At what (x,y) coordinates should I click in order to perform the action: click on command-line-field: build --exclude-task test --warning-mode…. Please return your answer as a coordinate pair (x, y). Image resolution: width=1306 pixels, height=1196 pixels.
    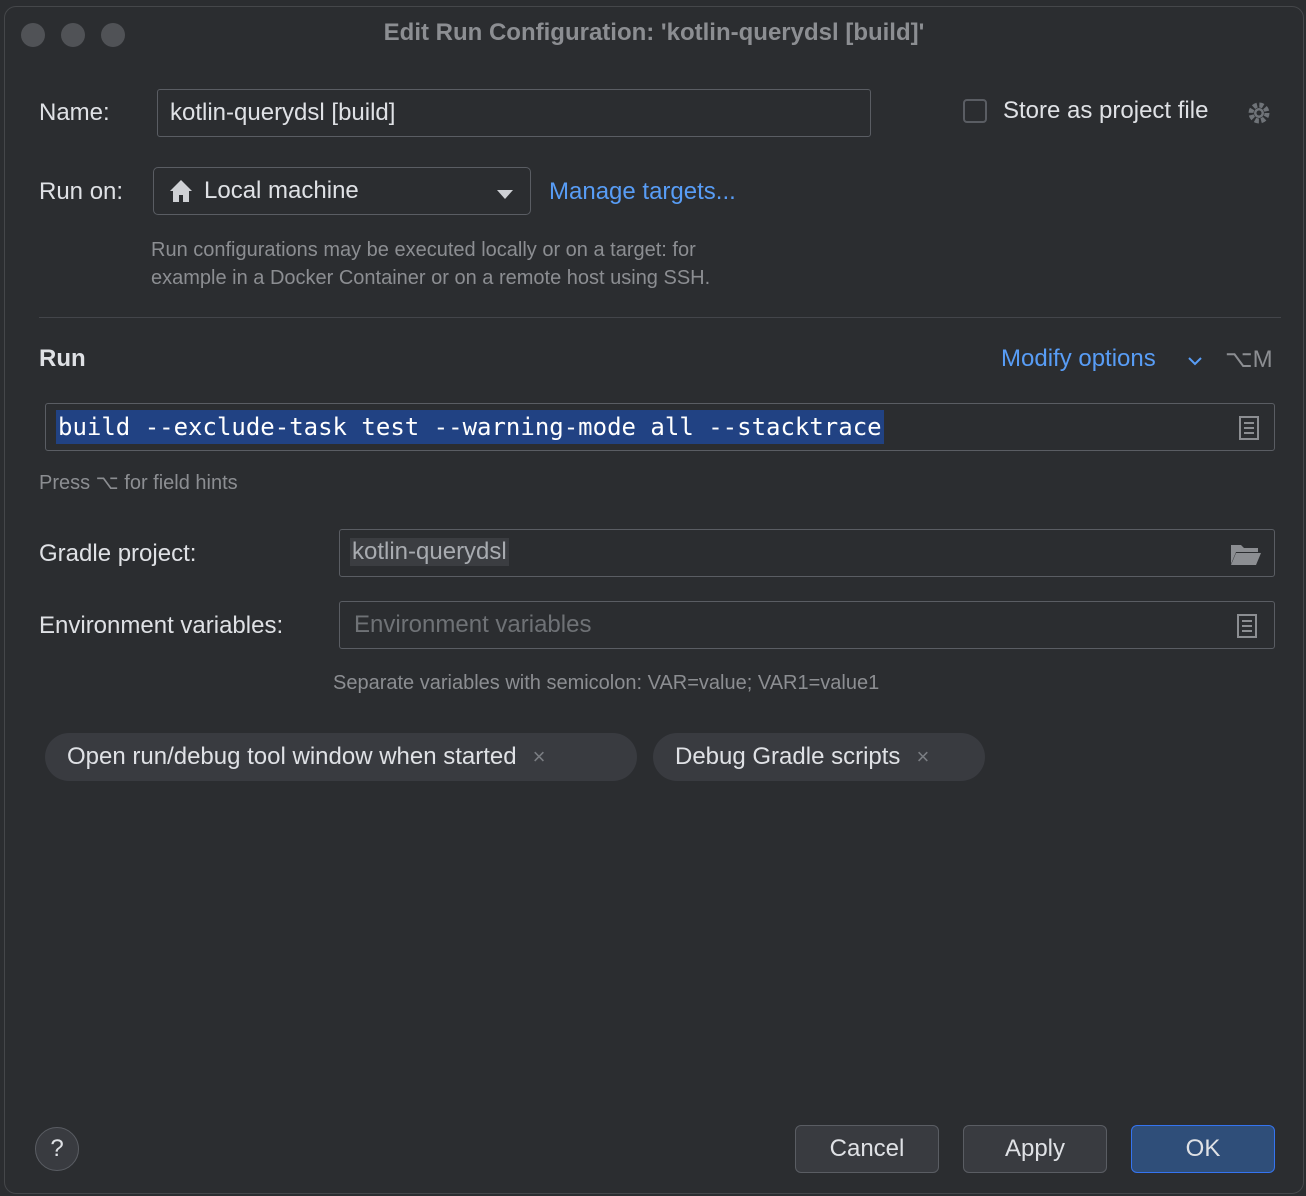
    Looking at the image, I should click on (660, 427).